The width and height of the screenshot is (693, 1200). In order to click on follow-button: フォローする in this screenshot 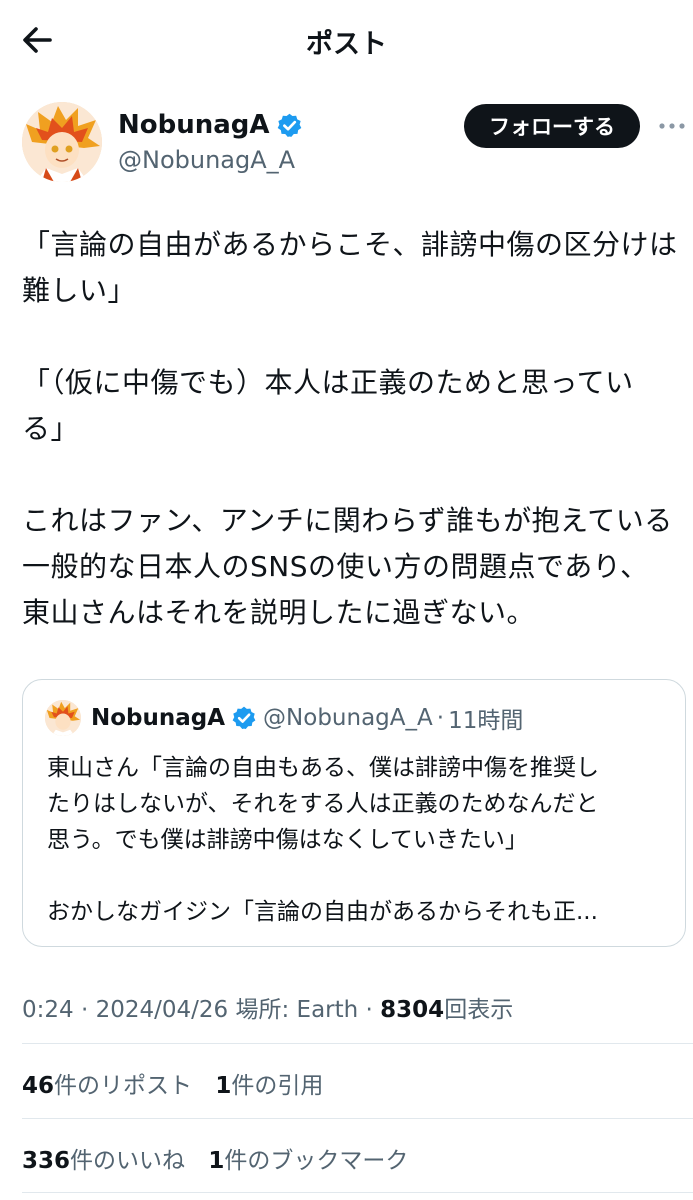, I will do `click(552, 126)`.